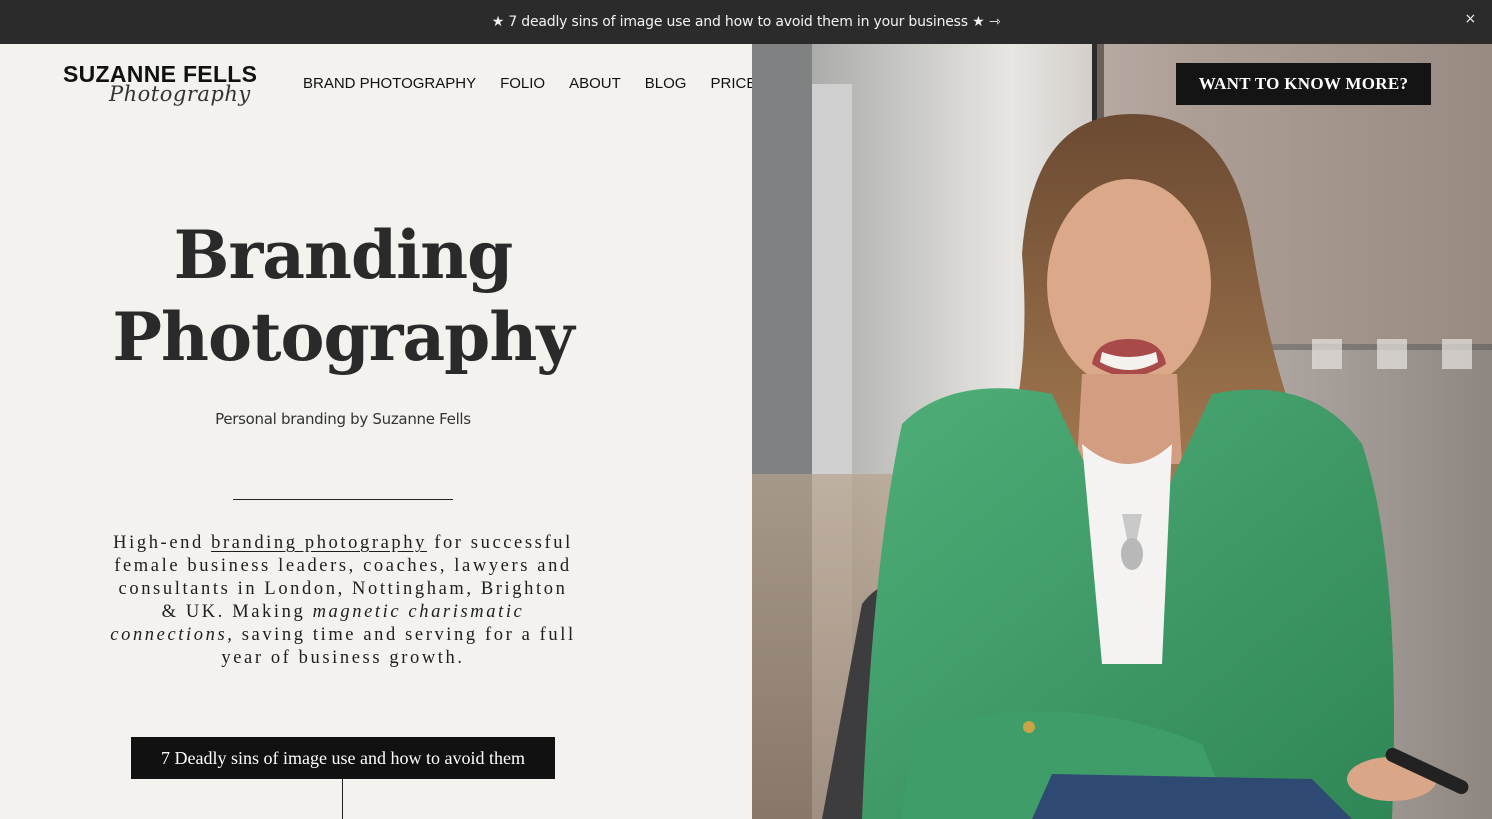 This screenshot has width=1492, height=819. What do you see at coordinates (162, 543) in the screenshot?
I see `intro-text-pre: High-end` at bounding box center [162, 543].